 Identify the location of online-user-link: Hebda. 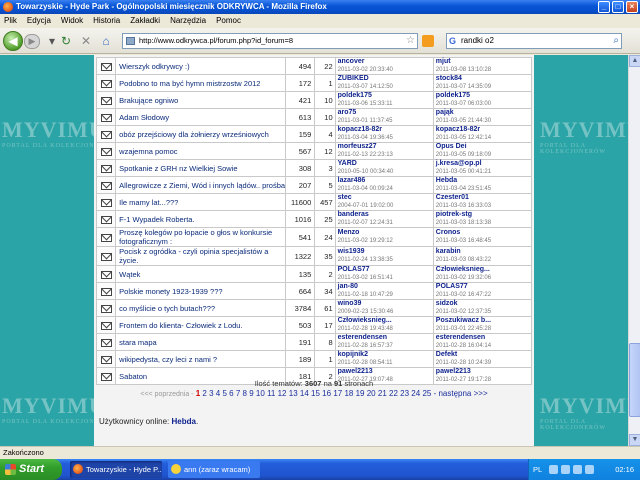
(183, 421).